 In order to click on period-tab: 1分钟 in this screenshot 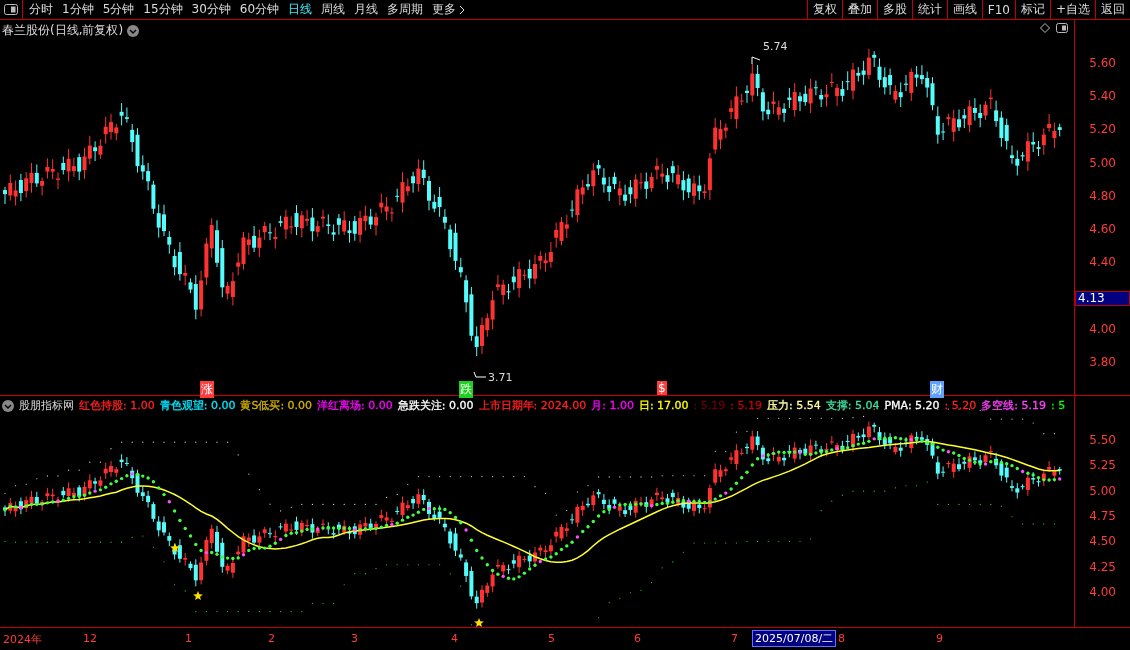, I will do `click(78, 9)`.